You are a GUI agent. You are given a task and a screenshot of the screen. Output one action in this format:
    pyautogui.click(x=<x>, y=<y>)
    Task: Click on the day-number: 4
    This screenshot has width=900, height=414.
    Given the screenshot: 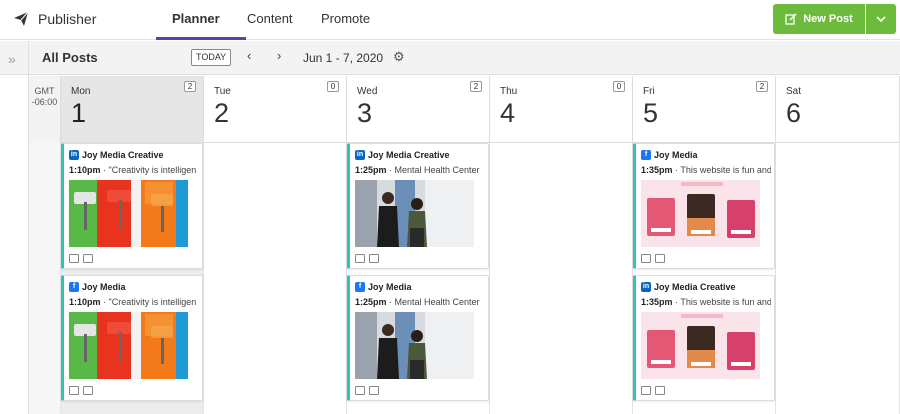 What is the action you would take?
    pyautogui.click(x=508, y=113)
    